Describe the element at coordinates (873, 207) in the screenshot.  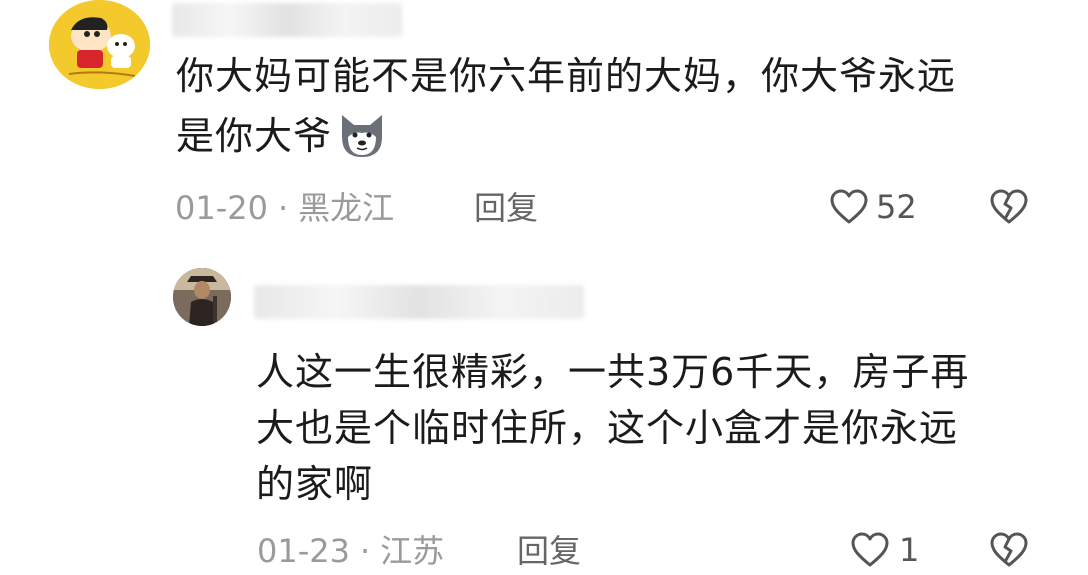
I see `like-button: 52` at that location.